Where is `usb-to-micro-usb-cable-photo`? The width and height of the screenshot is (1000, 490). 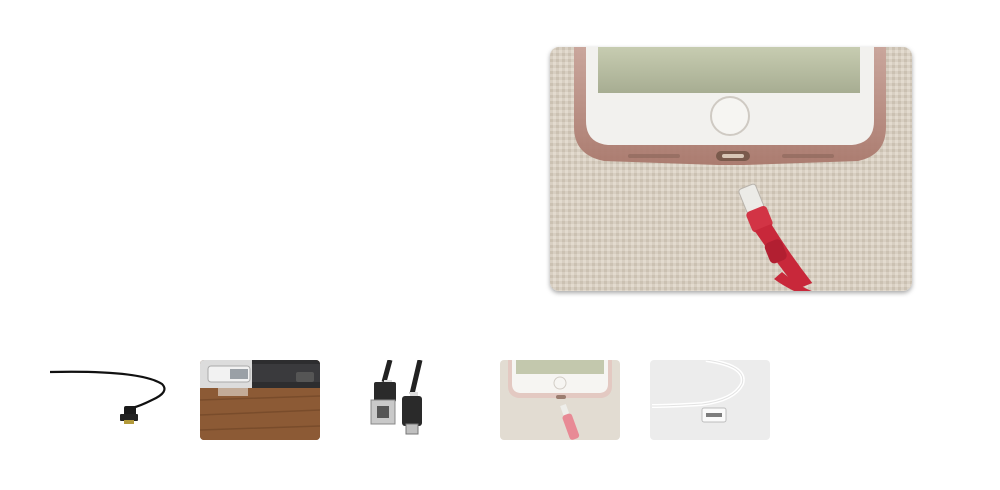 usb-to-micro-usb-cable-photo is located at coordinates (410, 400).